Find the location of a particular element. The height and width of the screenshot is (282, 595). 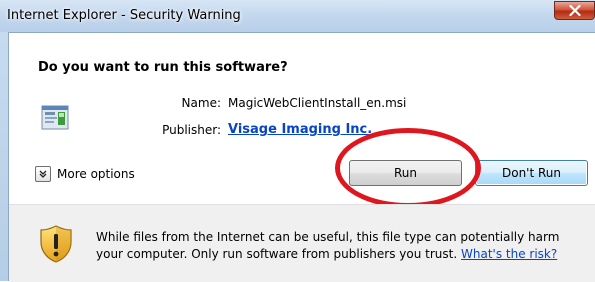

file-name-value: MagicWebClientInstall_en.msi is located at coordinates (317, 103).